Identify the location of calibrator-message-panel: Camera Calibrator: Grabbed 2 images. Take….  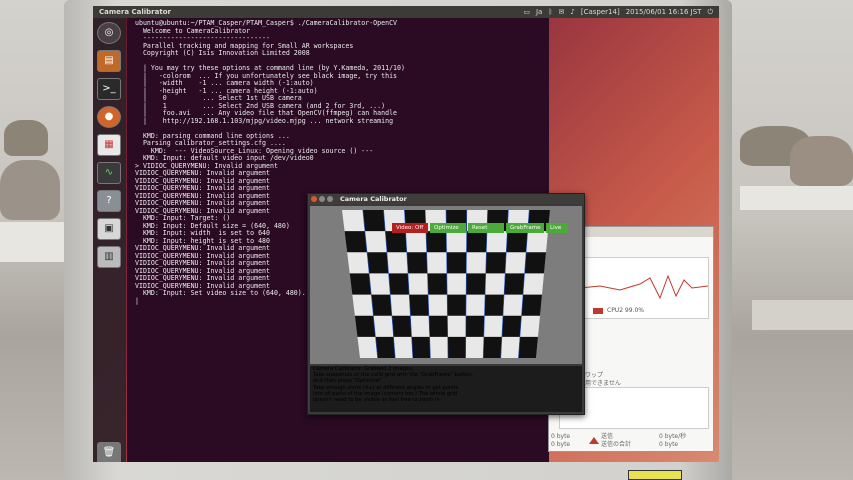
(446, 389).